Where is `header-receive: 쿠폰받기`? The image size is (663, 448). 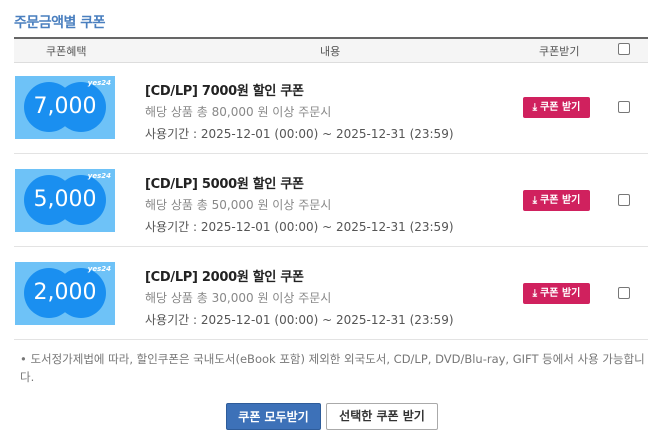
header-receive: 쿠폰받기 is located at coordinates (559, 51).